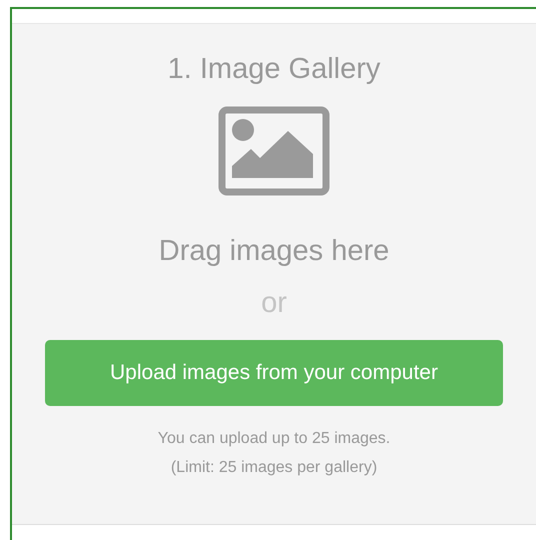  I want to click on upload-note: You can upload up to 25 images., so click(274, 439).